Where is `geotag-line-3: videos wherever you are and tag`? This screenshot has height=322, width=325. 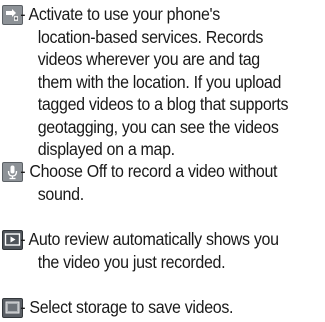
geotag-line-3: videos wherever you are and tag is located at coordinates (148, 59).